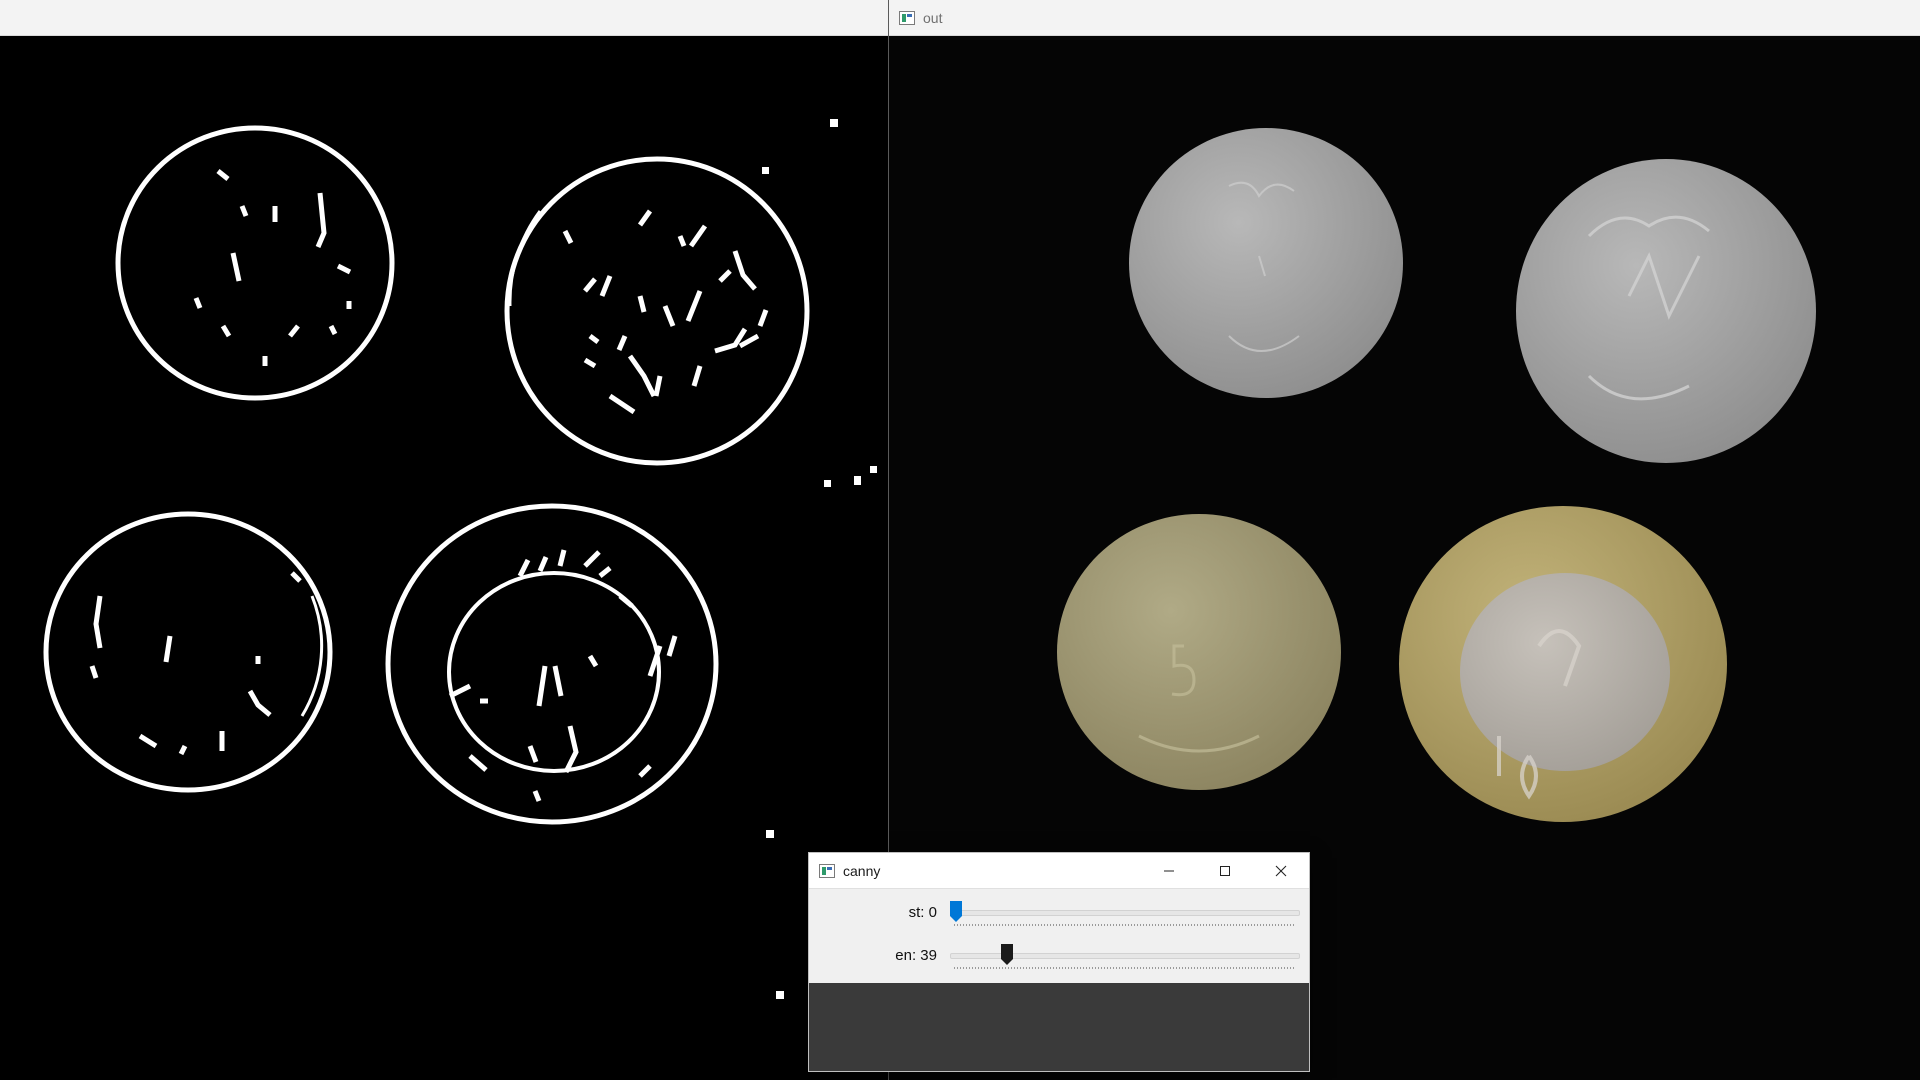  I want to click on canny-window-titlebar: canny, so click(1059, 871).